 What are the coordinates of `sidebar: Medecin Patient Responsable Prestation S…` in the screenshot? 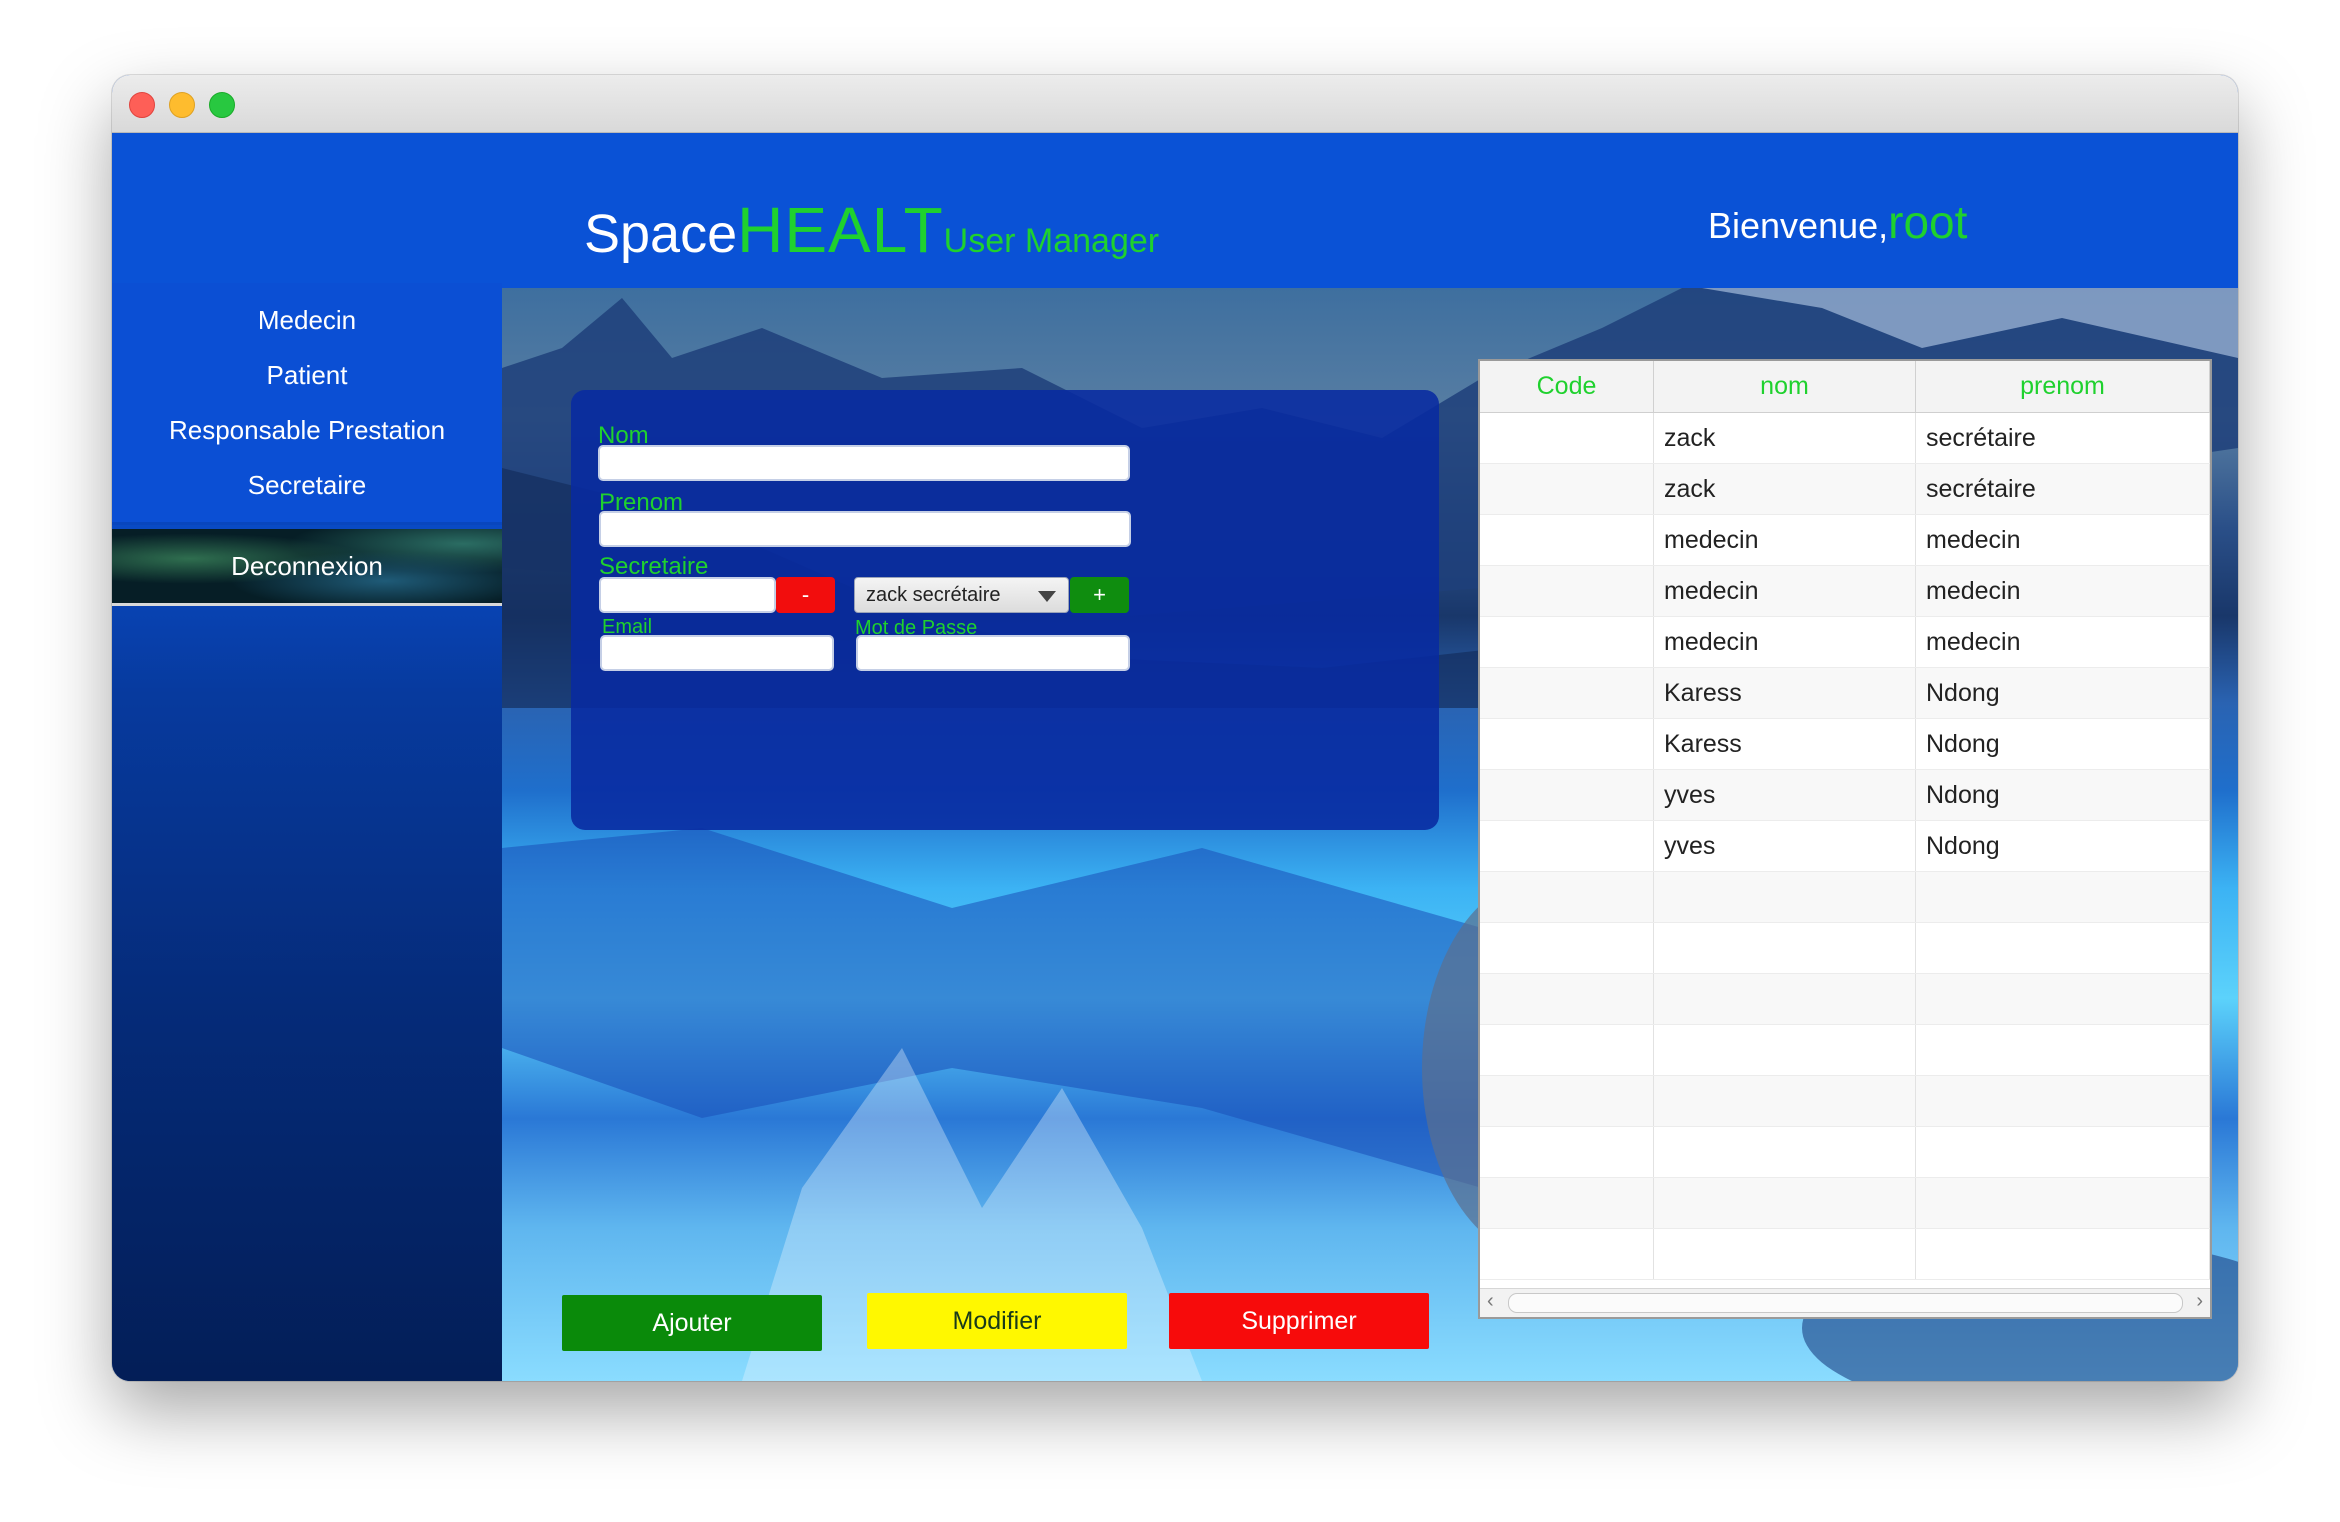 It's located at (307, 757).